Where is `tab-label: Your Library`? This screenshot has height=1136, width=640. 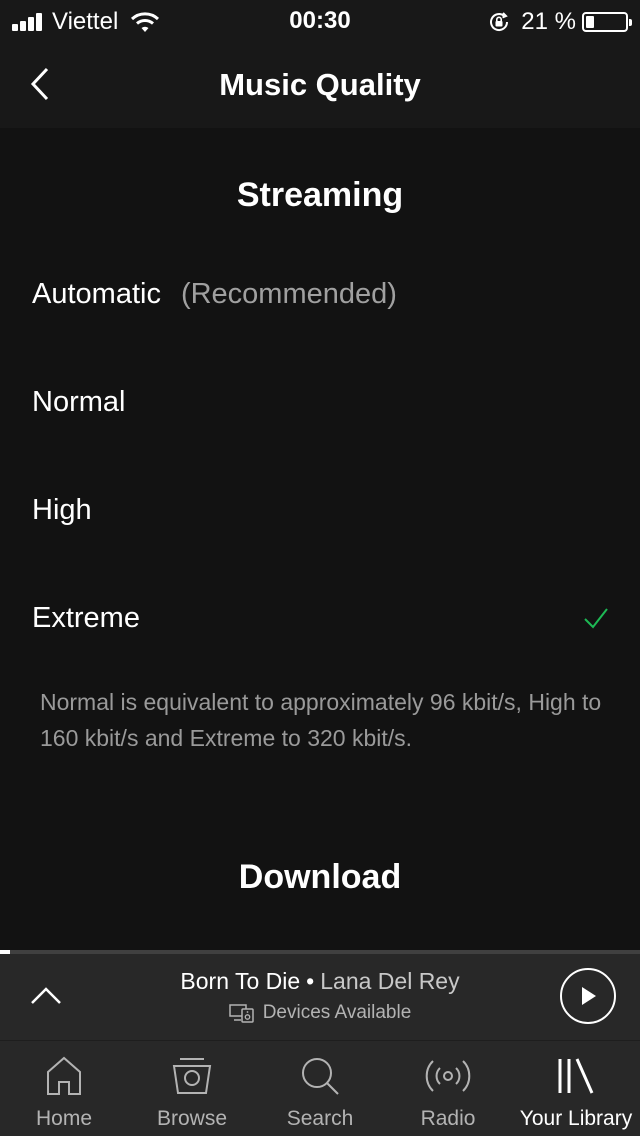 tab-label: Your Library is located at coordinates (576, 1118).